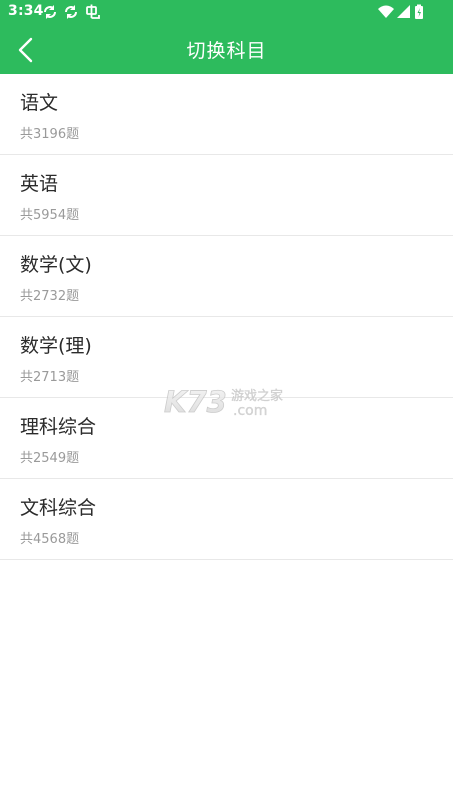 This screenshot has height=805, width=453. I want to click on subject-count: 共2713题, so click(50, 377).